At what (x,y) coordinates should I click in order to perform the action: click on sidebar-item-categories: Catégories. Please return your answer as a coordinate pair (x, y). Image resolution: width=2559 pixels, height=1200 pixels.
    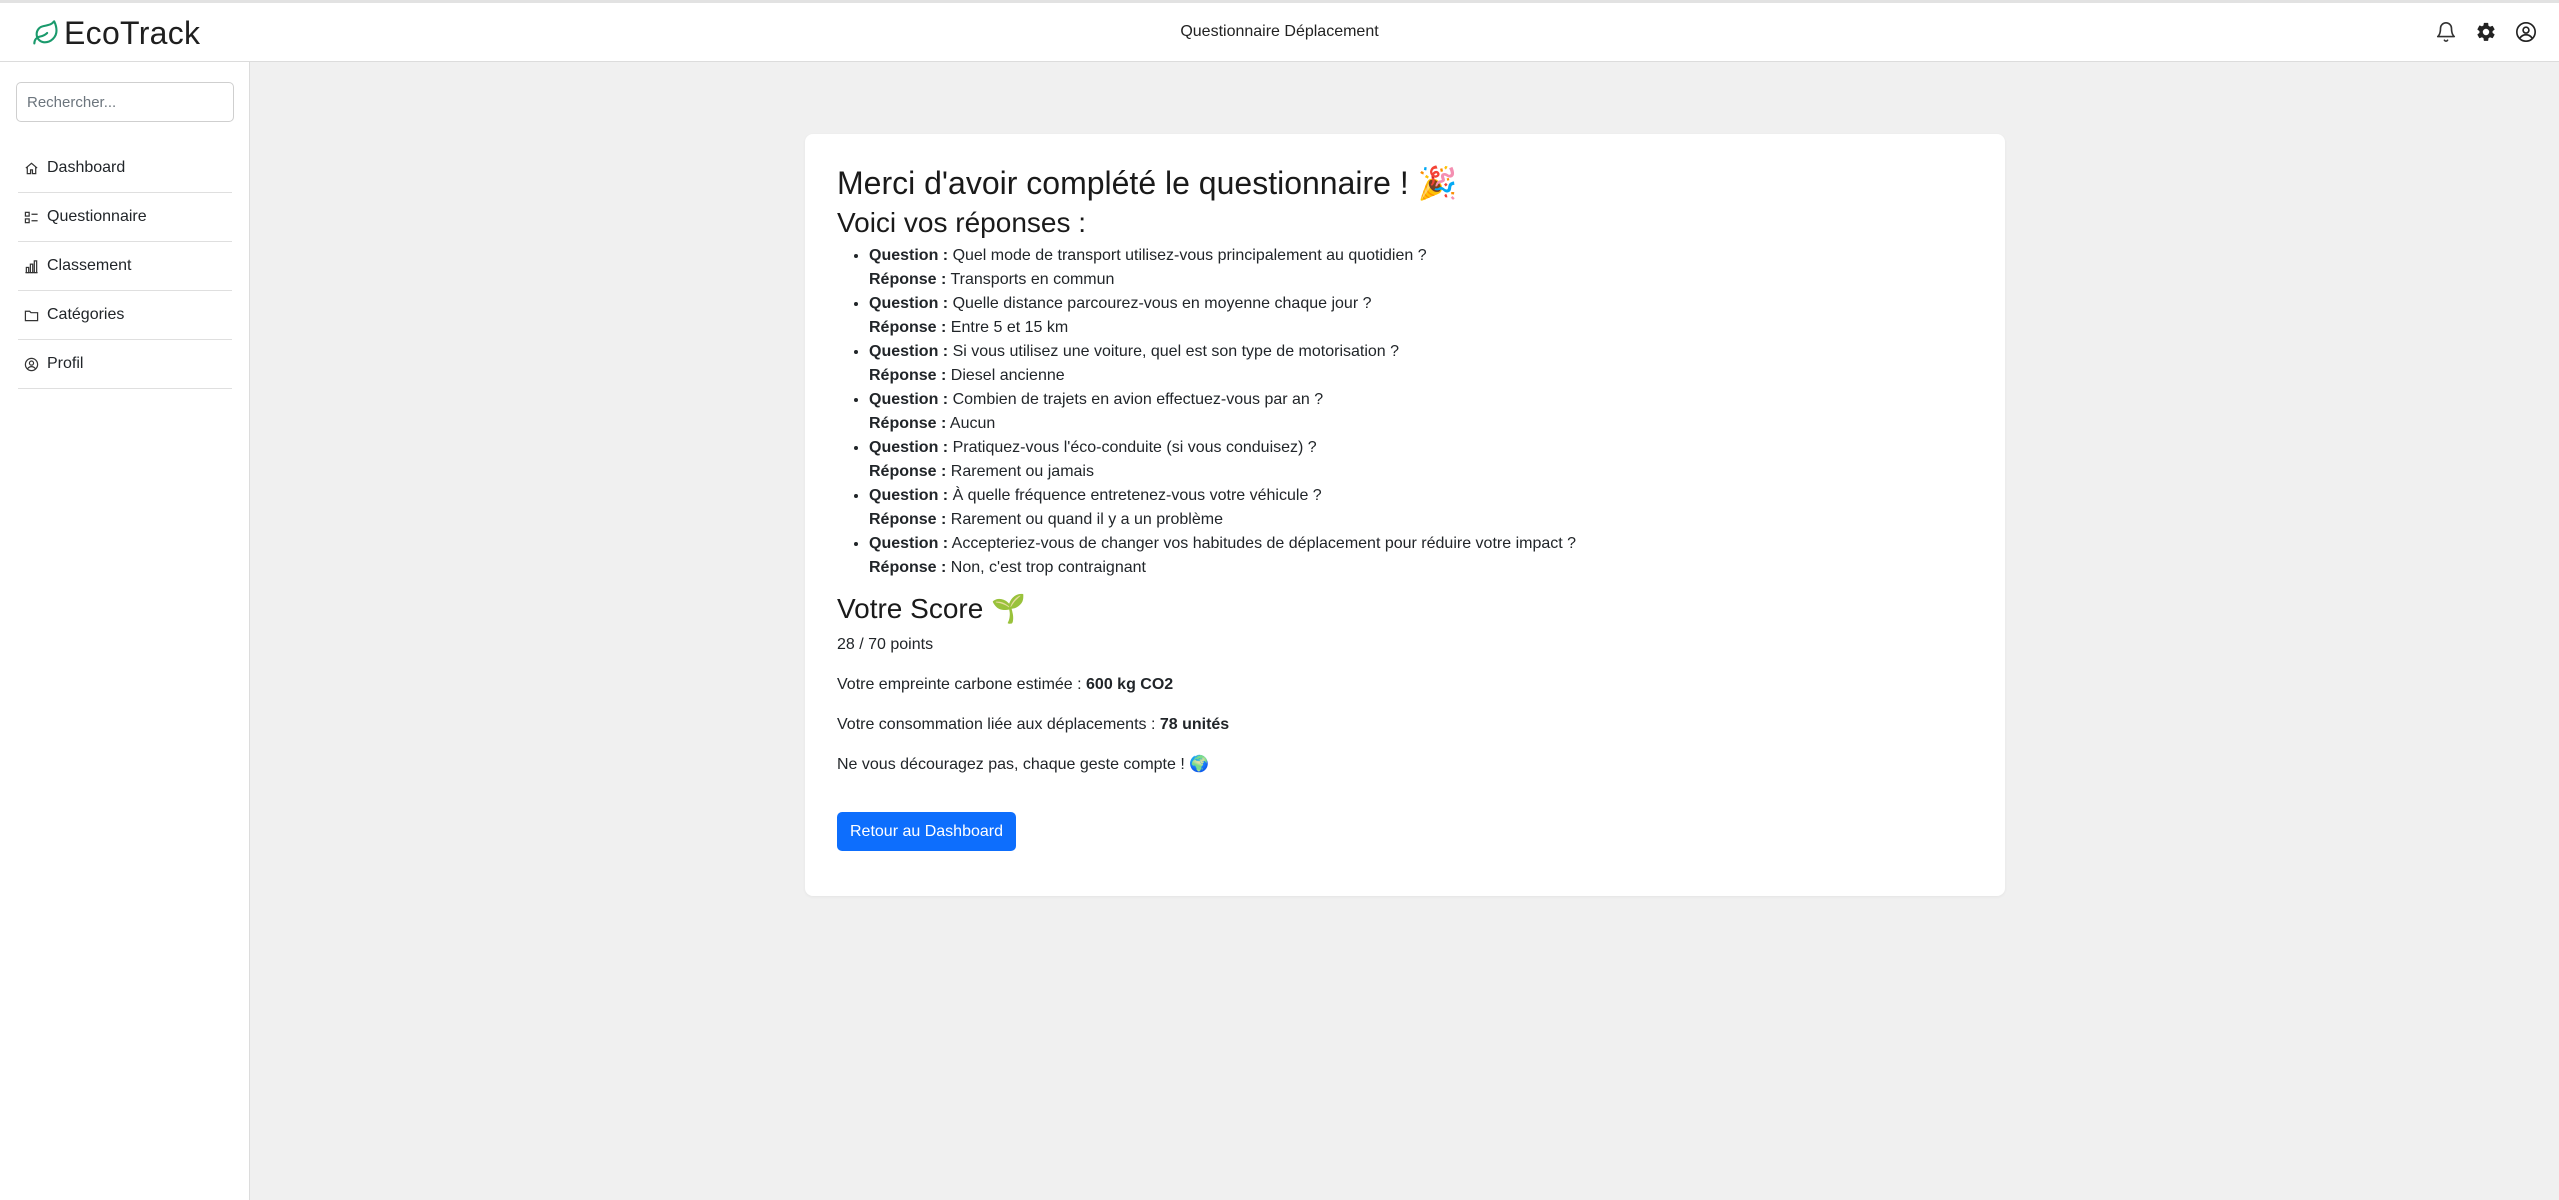
    Looking at the image, I should click on (125, 315).